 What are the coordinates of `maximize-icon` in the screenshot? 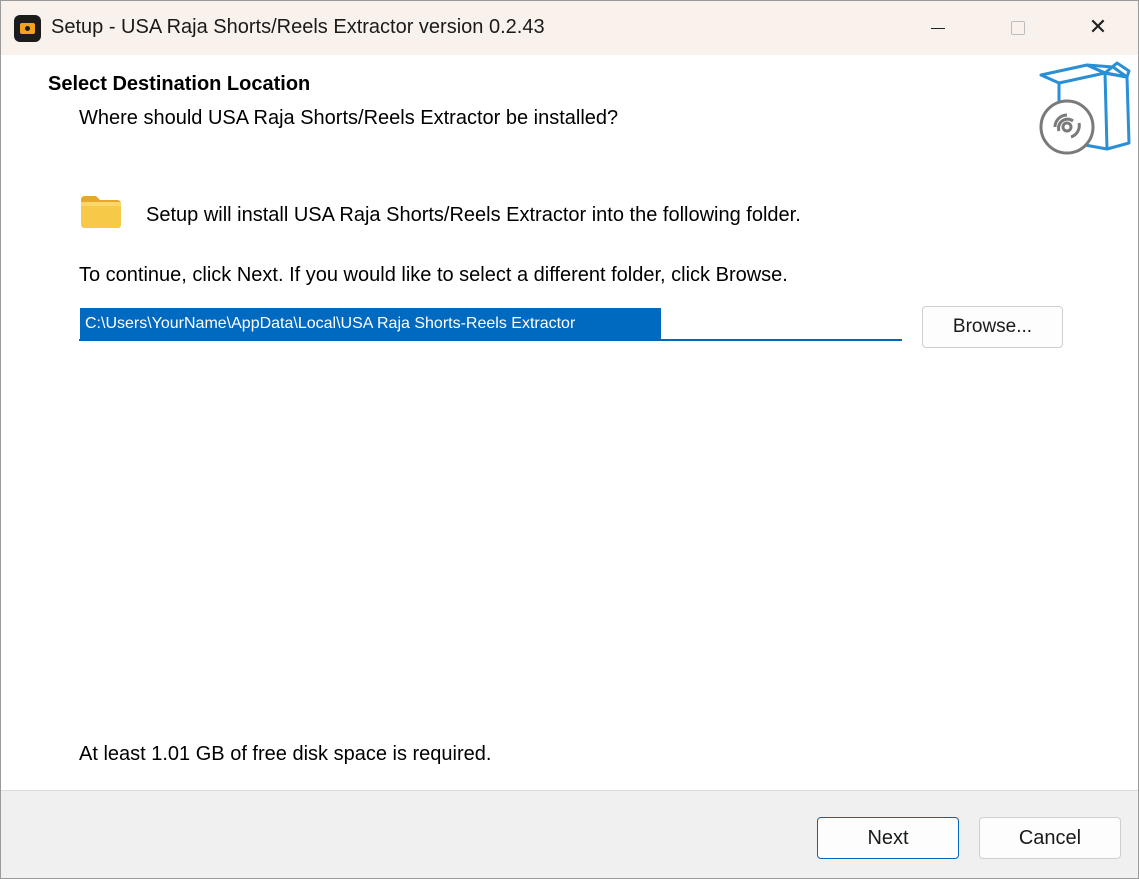 It's located at (1018, 28).